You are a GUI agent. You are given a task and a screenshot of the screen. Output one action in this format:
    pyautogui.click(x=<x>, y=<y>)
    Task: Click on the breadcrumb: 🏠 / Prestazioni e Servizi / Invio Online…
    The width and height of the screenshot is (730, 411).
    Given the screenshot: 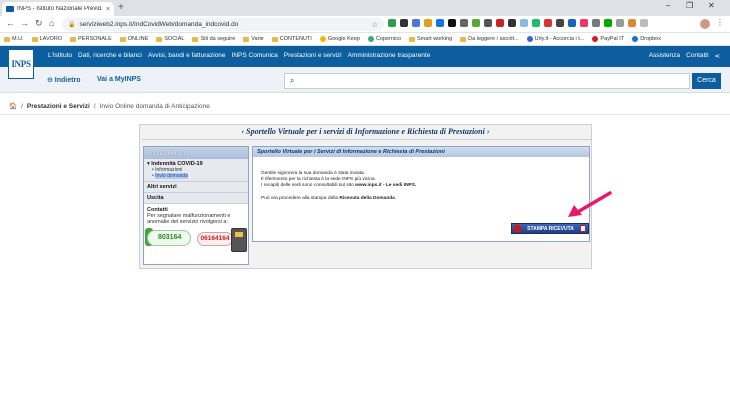 What is the action you would take?
    pyautogui.click(x=109, y=106)
    